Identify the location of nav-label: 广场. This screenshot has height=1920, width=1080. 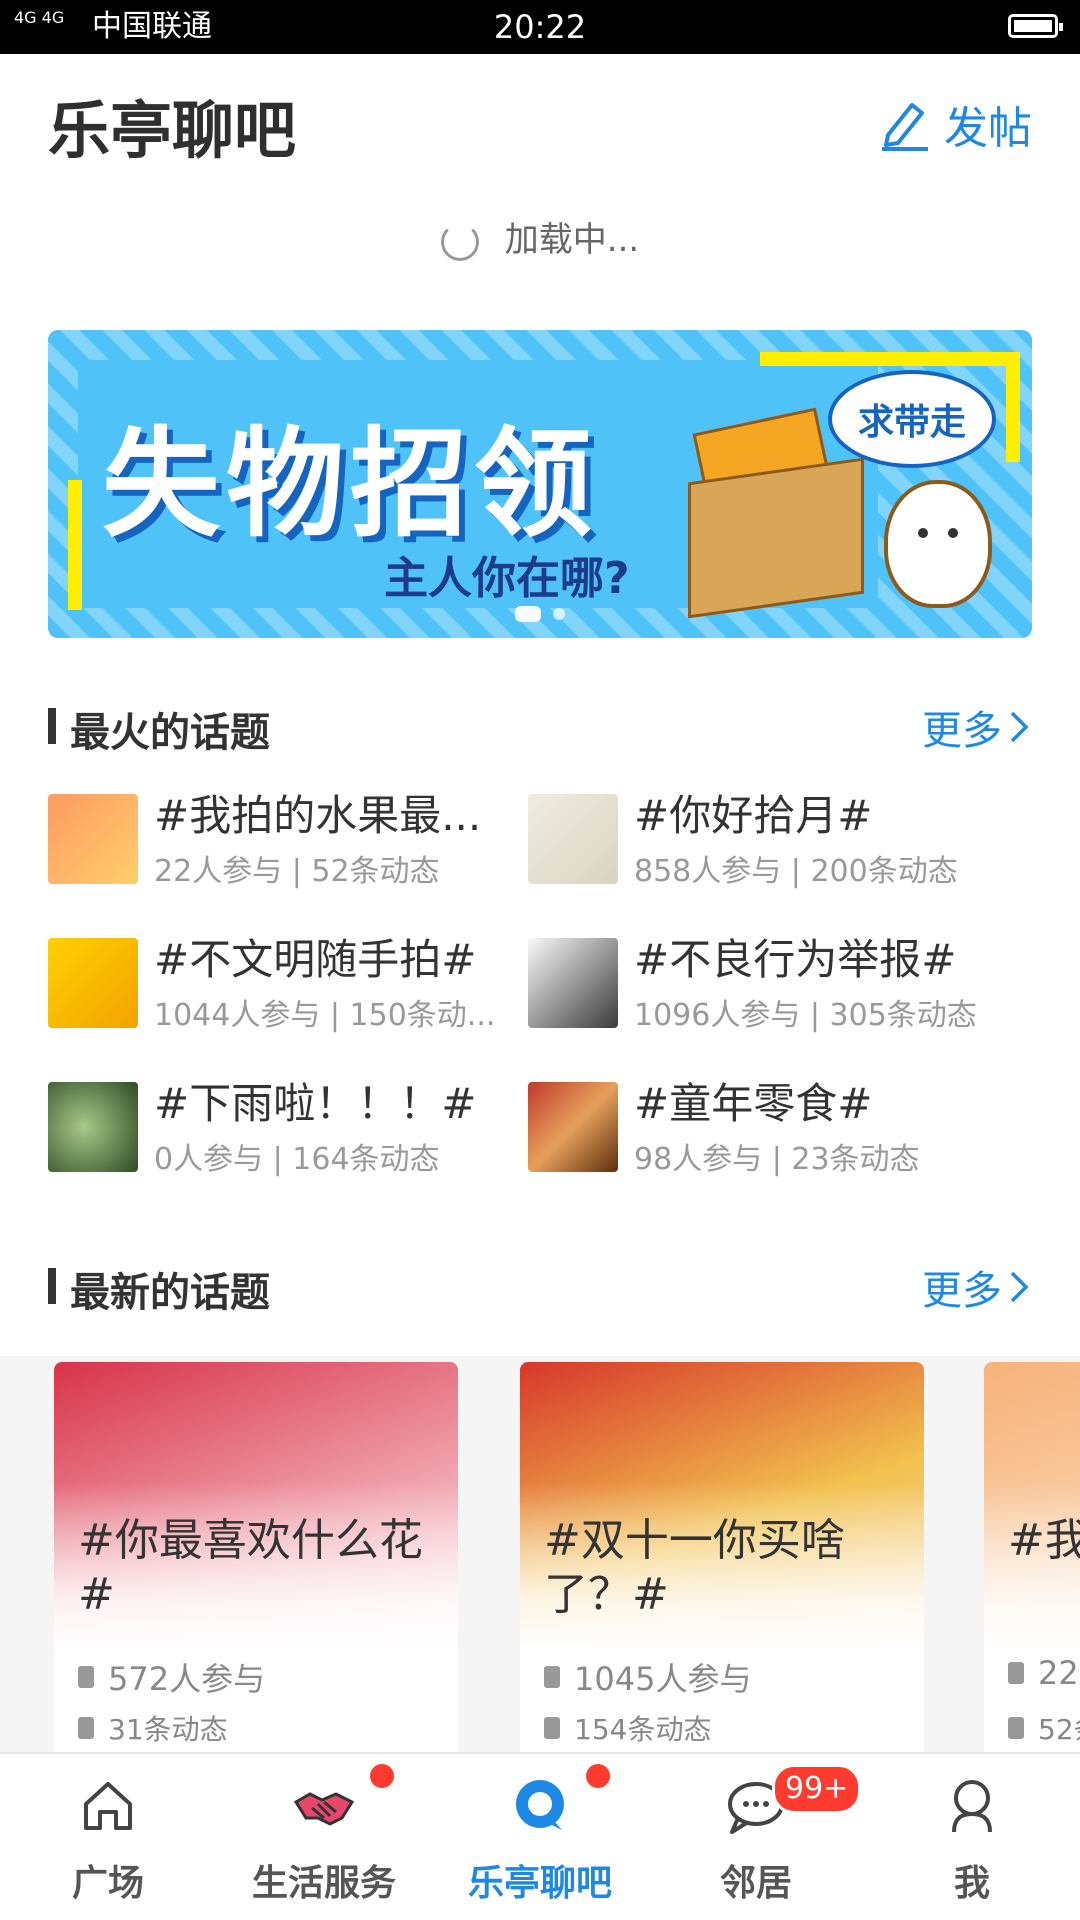
(107, 1883).